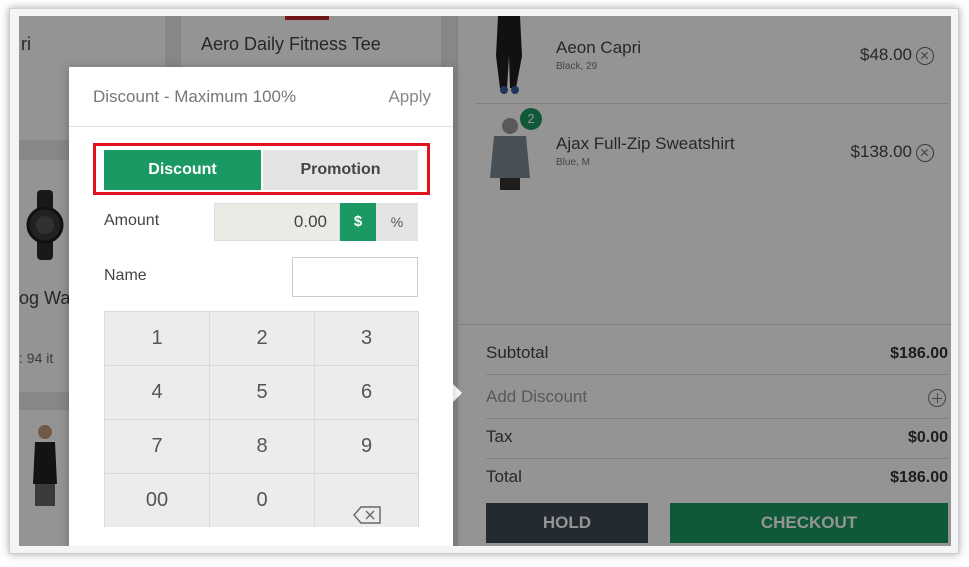 This screenshot has width=969, height=567. I want to click on key-8: 8, so click(262, 446).